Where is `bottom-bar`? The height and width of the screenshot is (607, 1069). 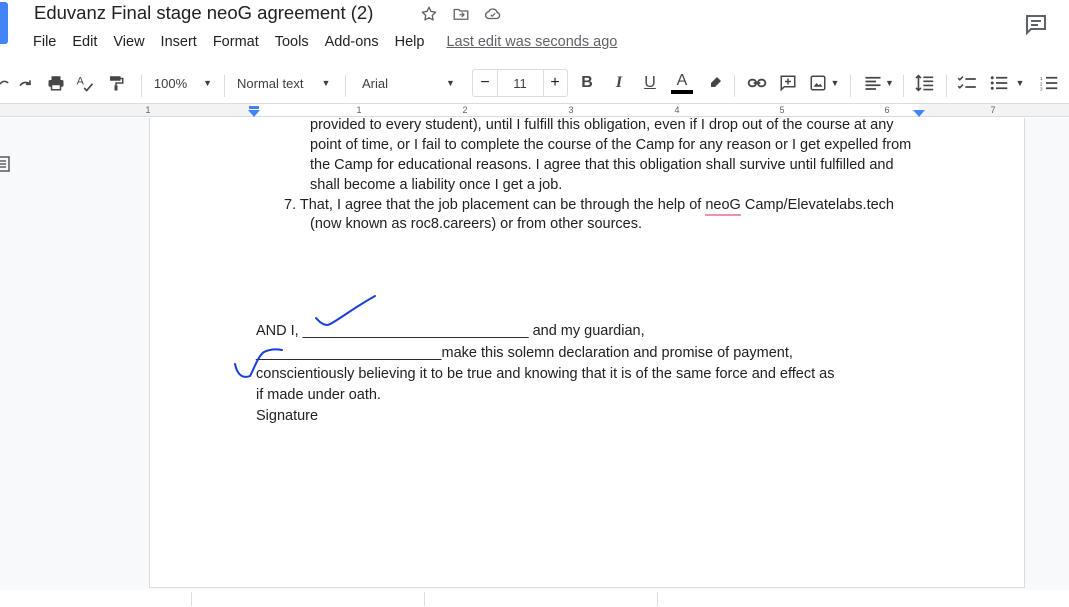
bottom-bar is located at coordinates (534, 598).